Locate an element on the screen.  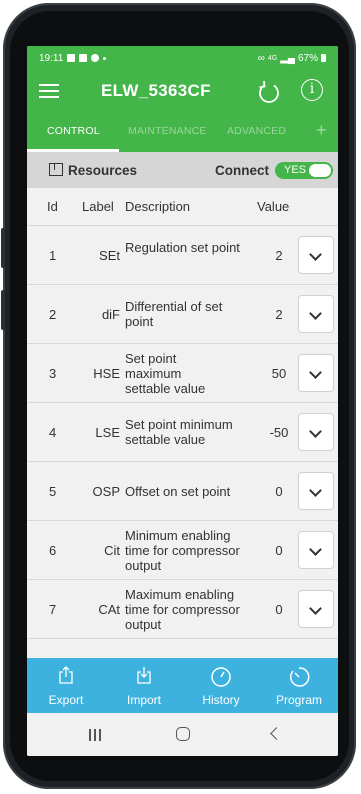
table-row: 1 SEt Regulation set point 2 is located at coordinates (182, 255).